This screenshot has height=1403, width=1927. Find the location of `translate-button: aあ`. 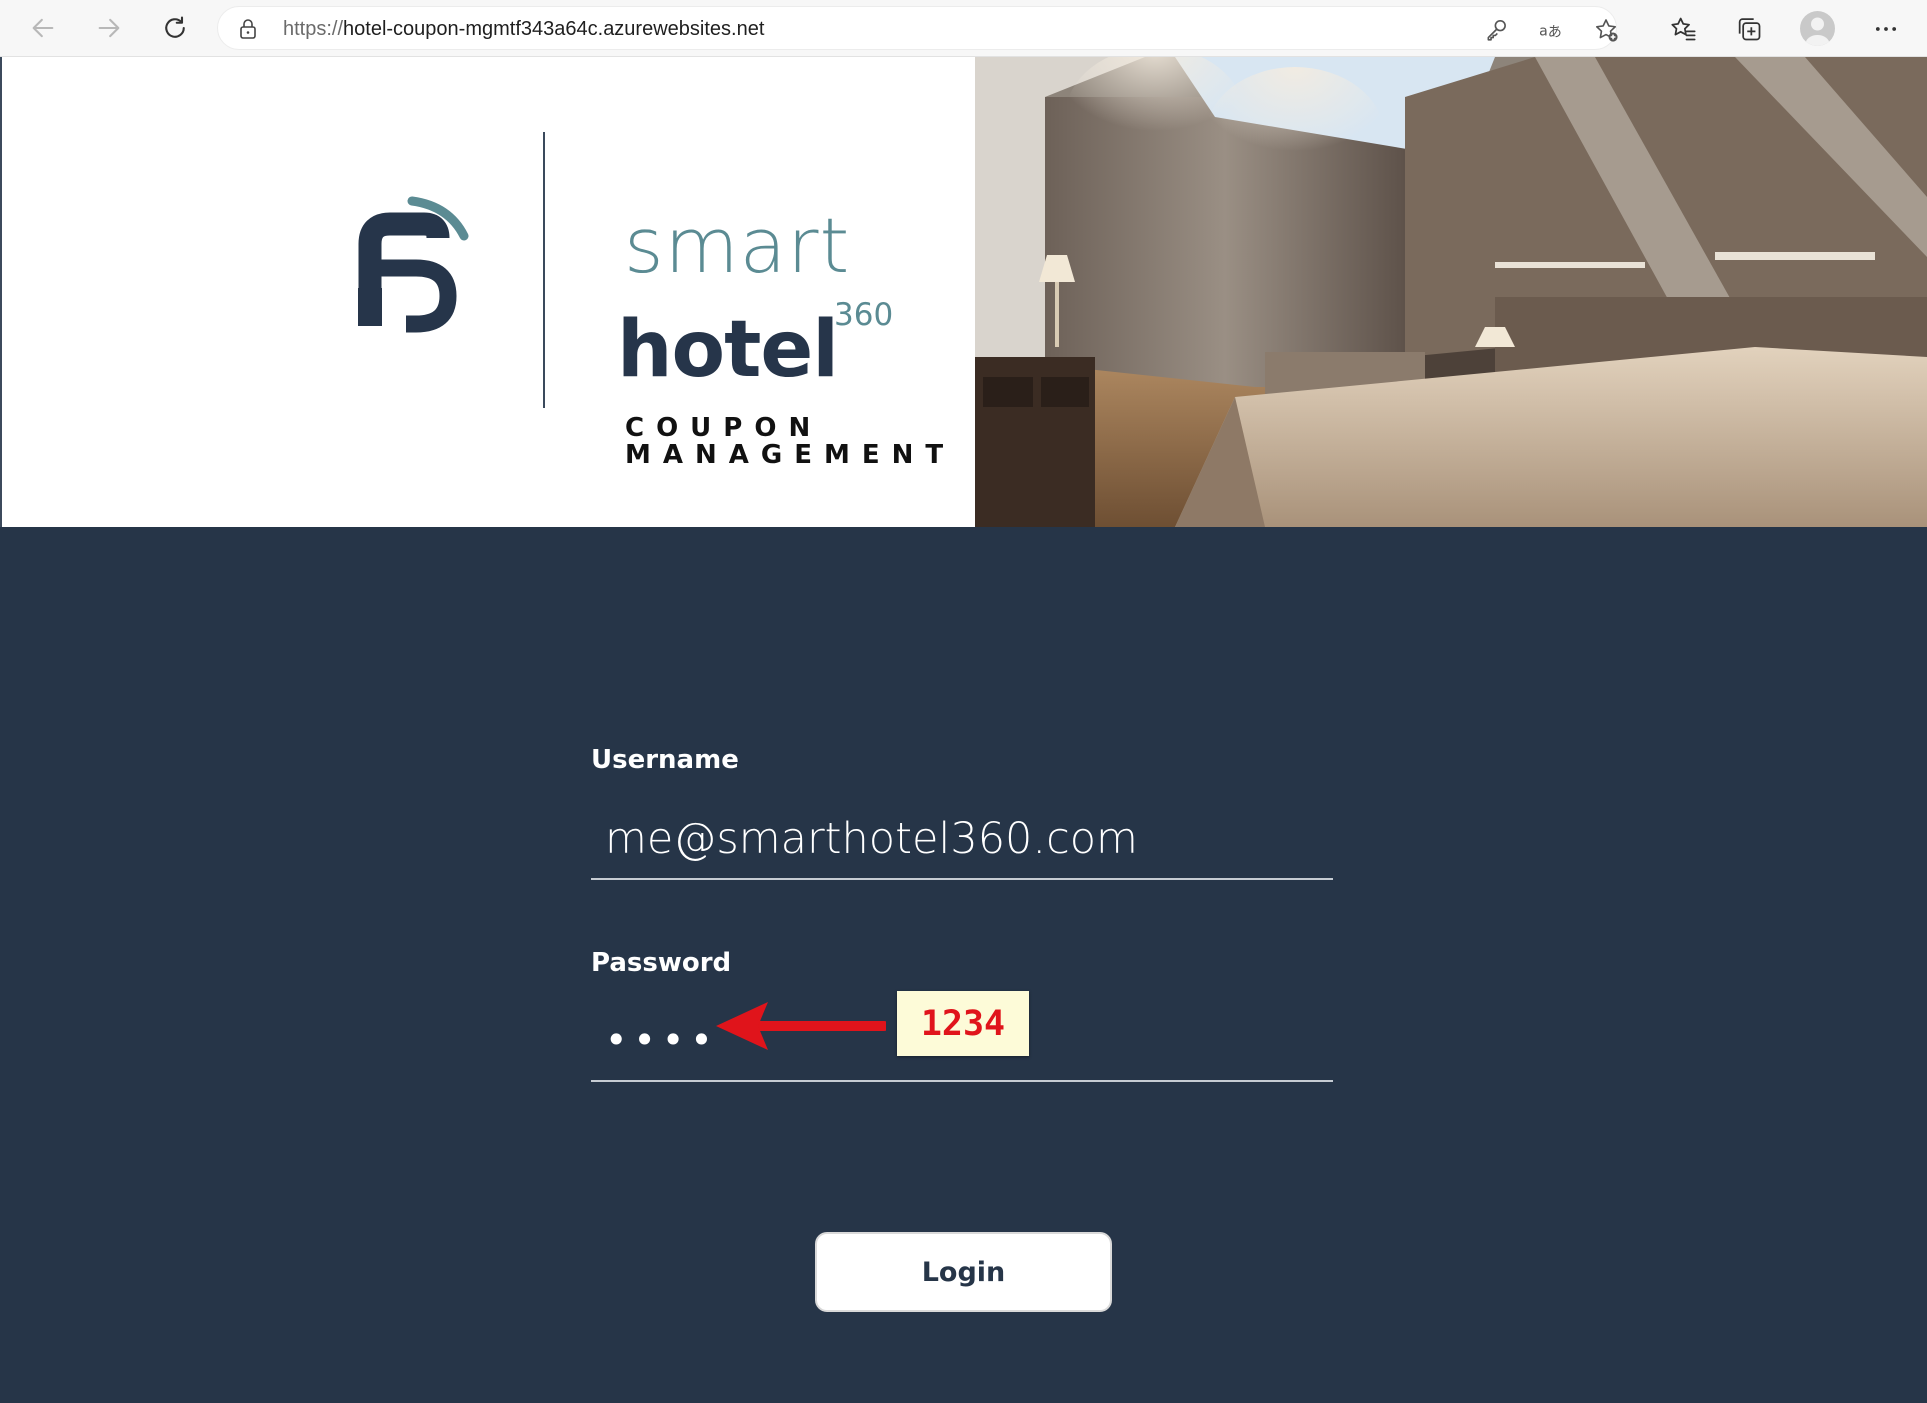

translate-button: aあ is located at coordinates (1551, 30).